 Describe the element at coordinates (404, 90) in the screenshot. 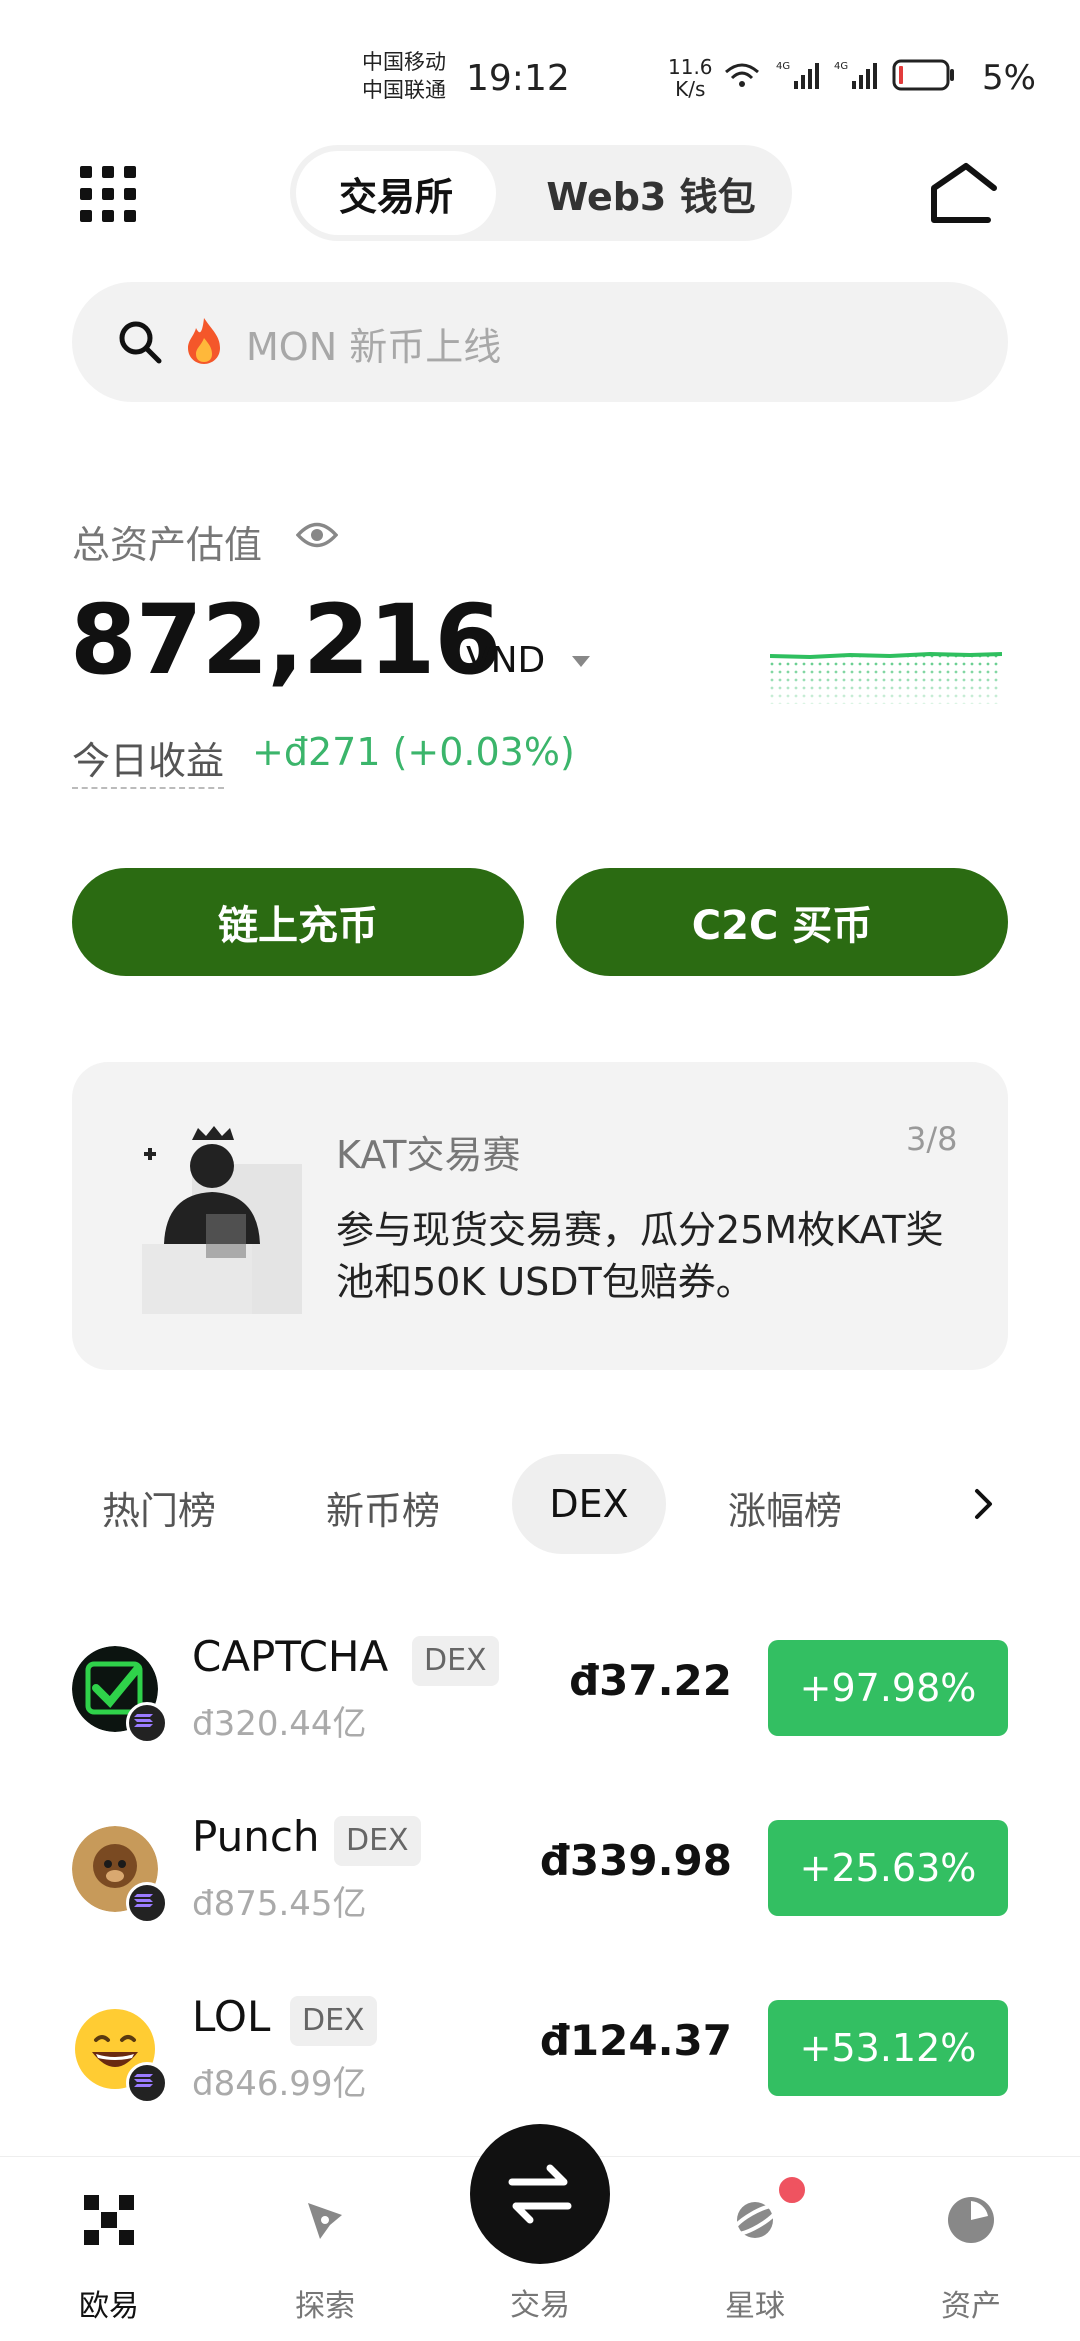

I see `carrier-2: 中国联通` at that location.